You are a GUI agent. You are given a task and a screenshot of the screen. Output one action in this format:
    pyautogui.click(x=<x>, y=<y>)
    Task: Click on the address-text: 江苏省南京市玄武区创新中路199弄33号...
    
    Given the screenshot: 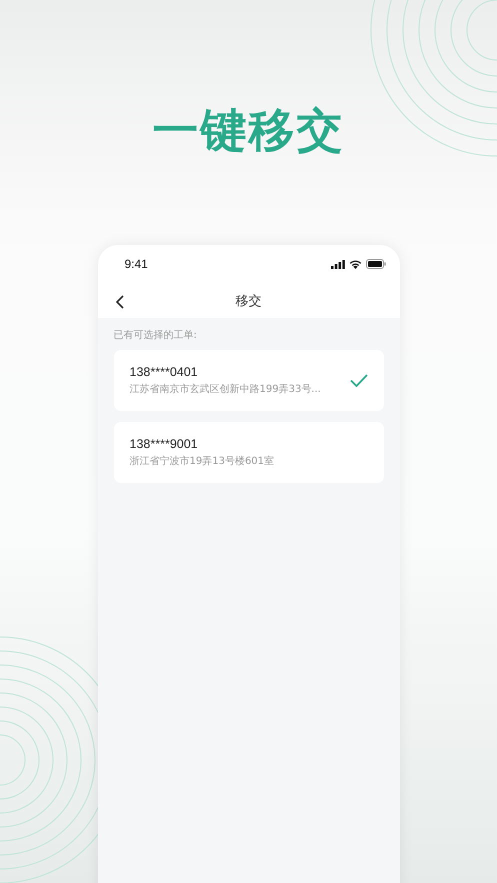 What is the action you would take?
    pyautogui.click(x=225, y=389)
    